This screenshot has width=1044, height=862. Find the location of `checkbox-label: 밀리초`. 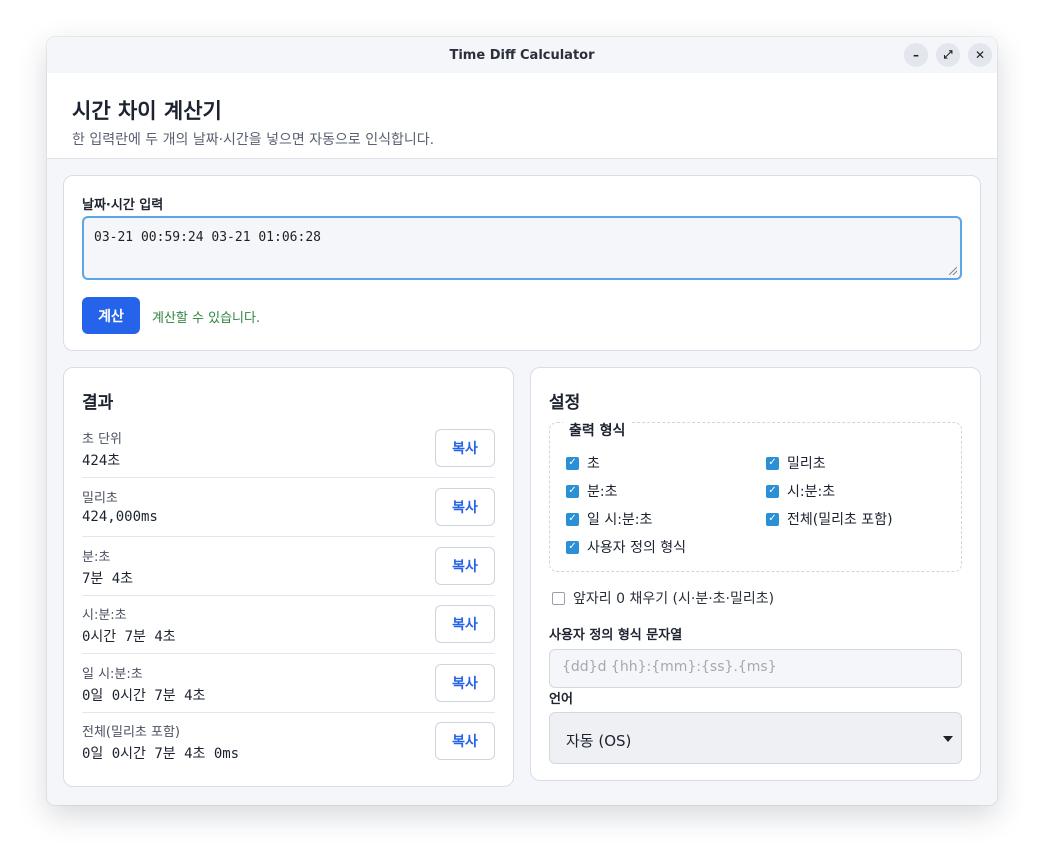

checkbox-label: 밀리초 is located at coordinates (806, 464).